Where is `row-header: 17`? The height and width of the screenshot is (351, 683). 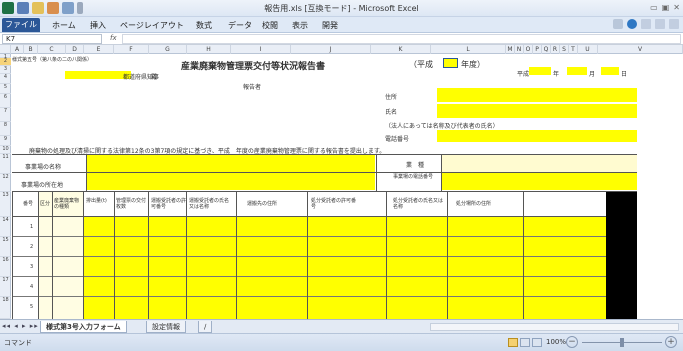
row-header: 17 is located at coordinates (5, 287).